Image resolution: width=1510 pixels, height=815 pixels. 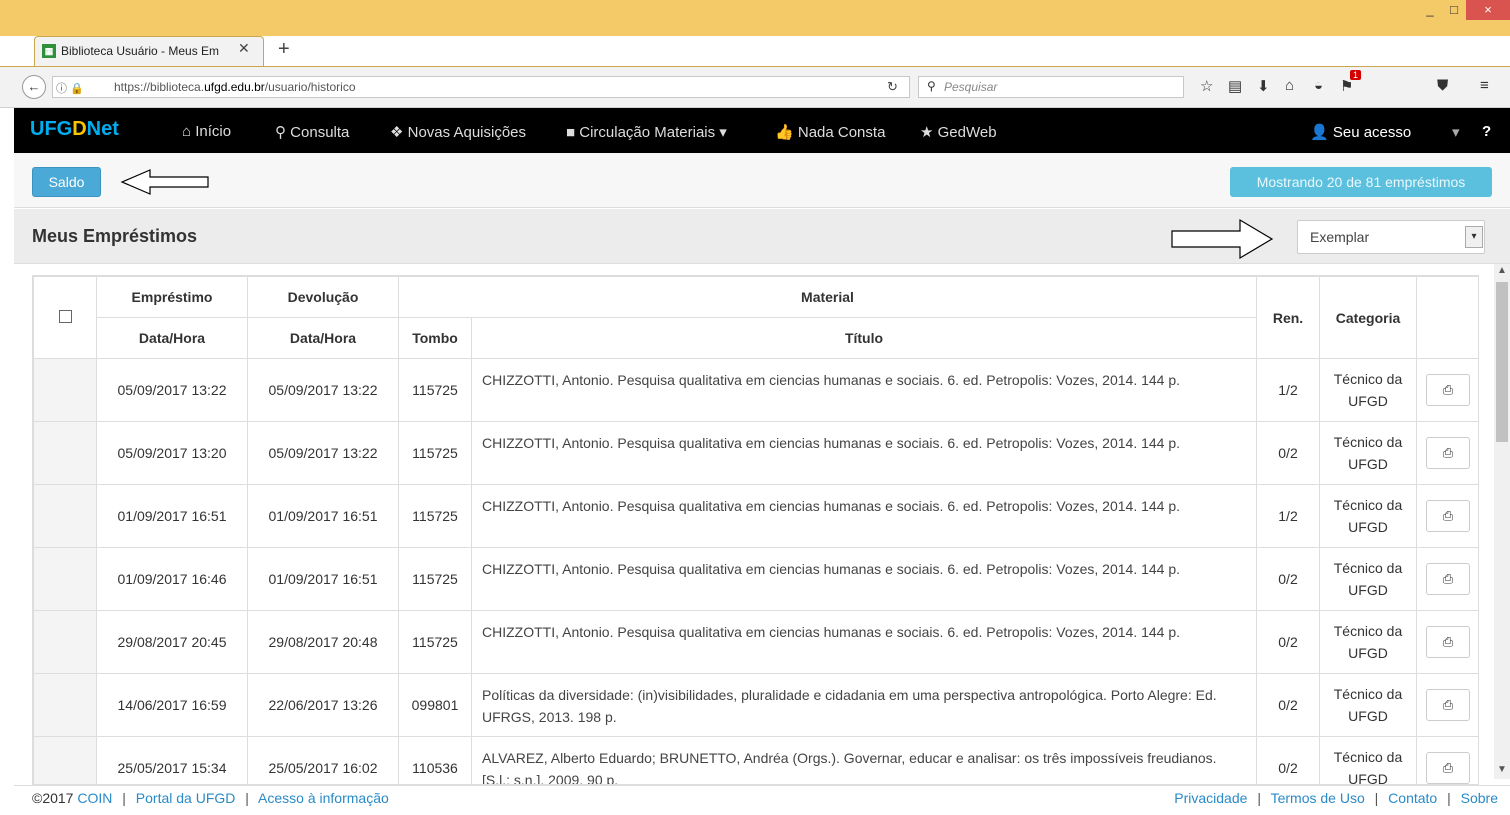 What do you see at coordinates (1318, 85) in the screenshot?
I see `pocket-icon: ◒` at bounding box center [1318, 85].